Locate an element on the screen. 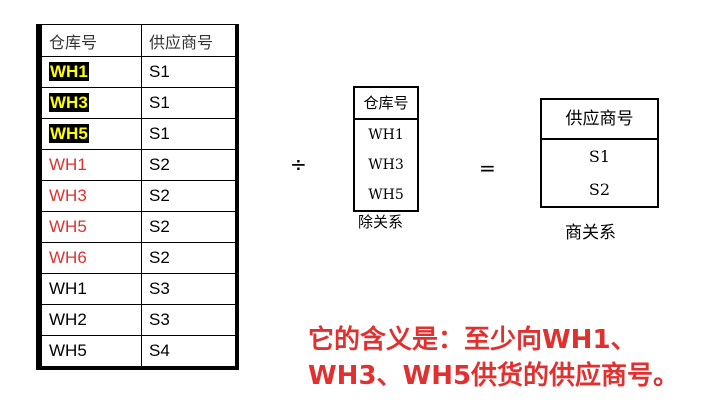 The image size is (717, 410). warehouse-value: WH6 is located at coordinates (68, 257).